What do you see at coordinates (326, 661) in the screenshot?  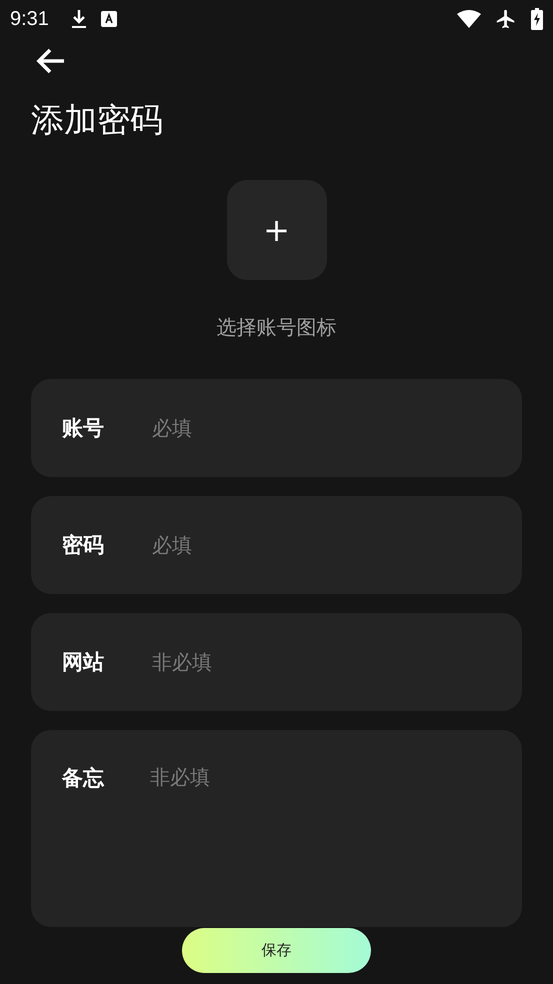 I see `text-input: 非必填` at bounding box center [326, 661].